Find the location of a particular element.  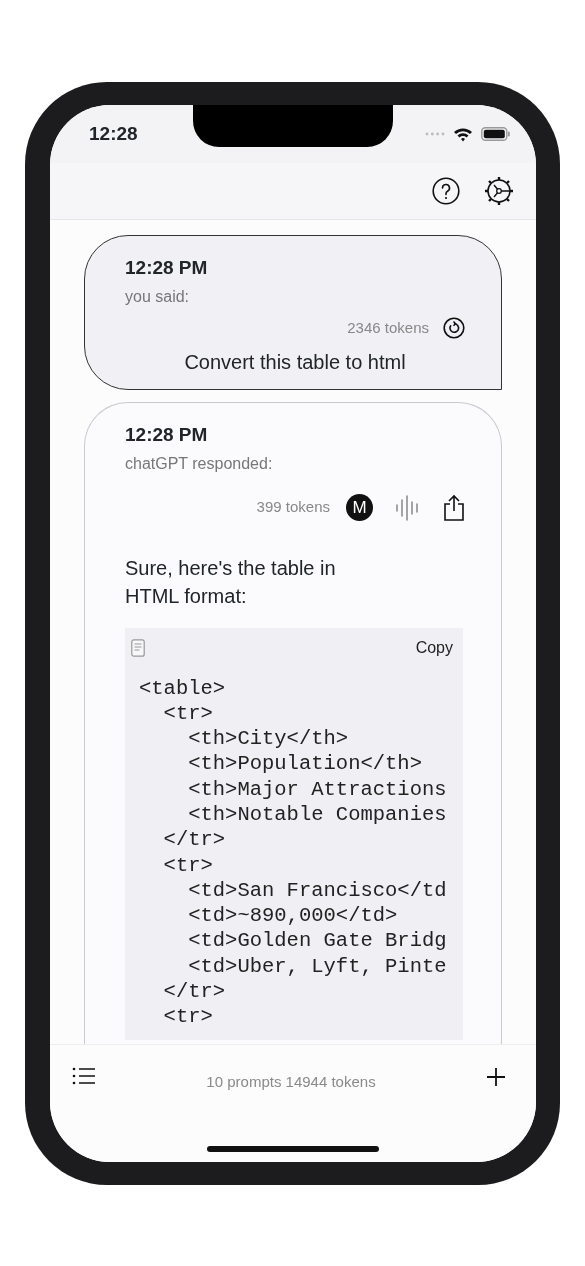

code-line: <td>Uber, Lyft, Pinte is located at coordinates (317, 966).